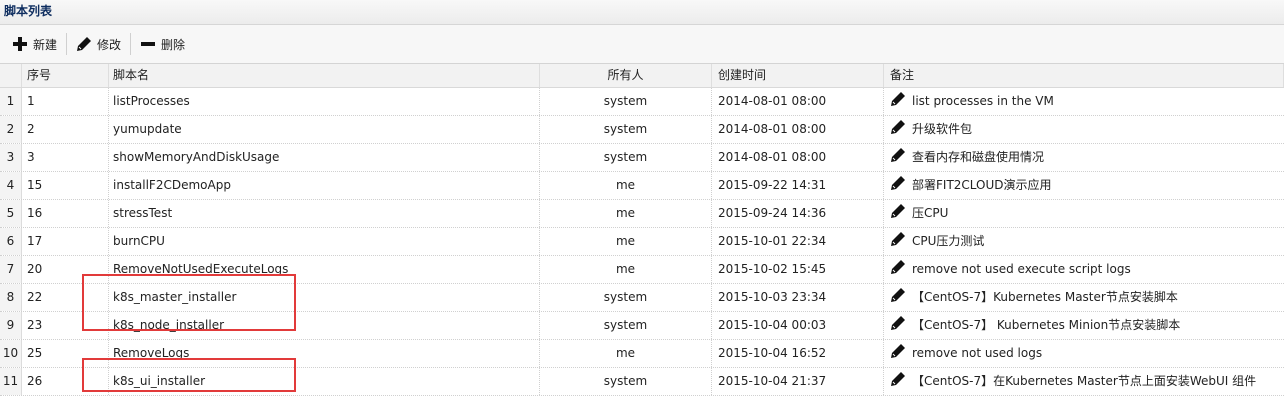  I want to click on note-text: 部署FIT2CLOUD演示应用, so click(982, 185).